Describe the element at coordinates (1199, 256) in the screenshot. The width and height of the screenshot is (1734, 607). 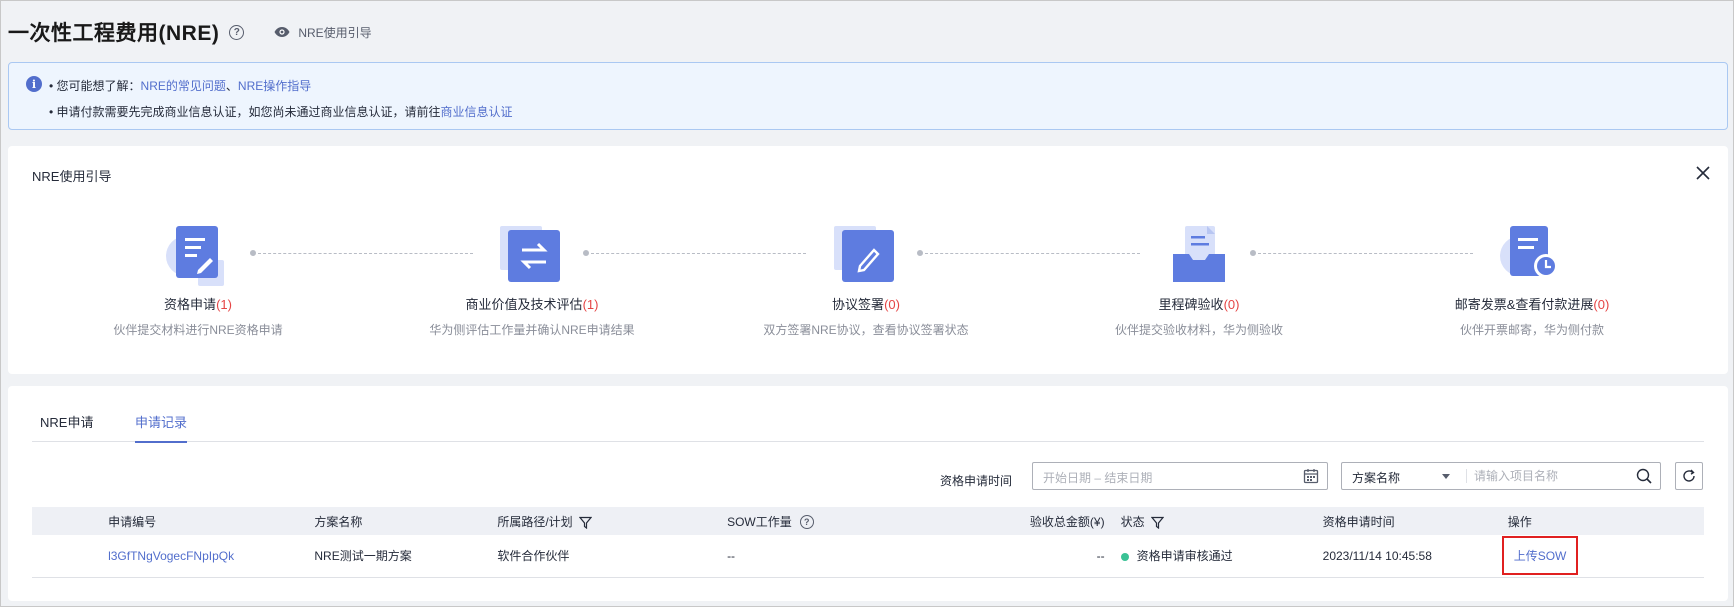
I see `inbox-document-icon` at that location.